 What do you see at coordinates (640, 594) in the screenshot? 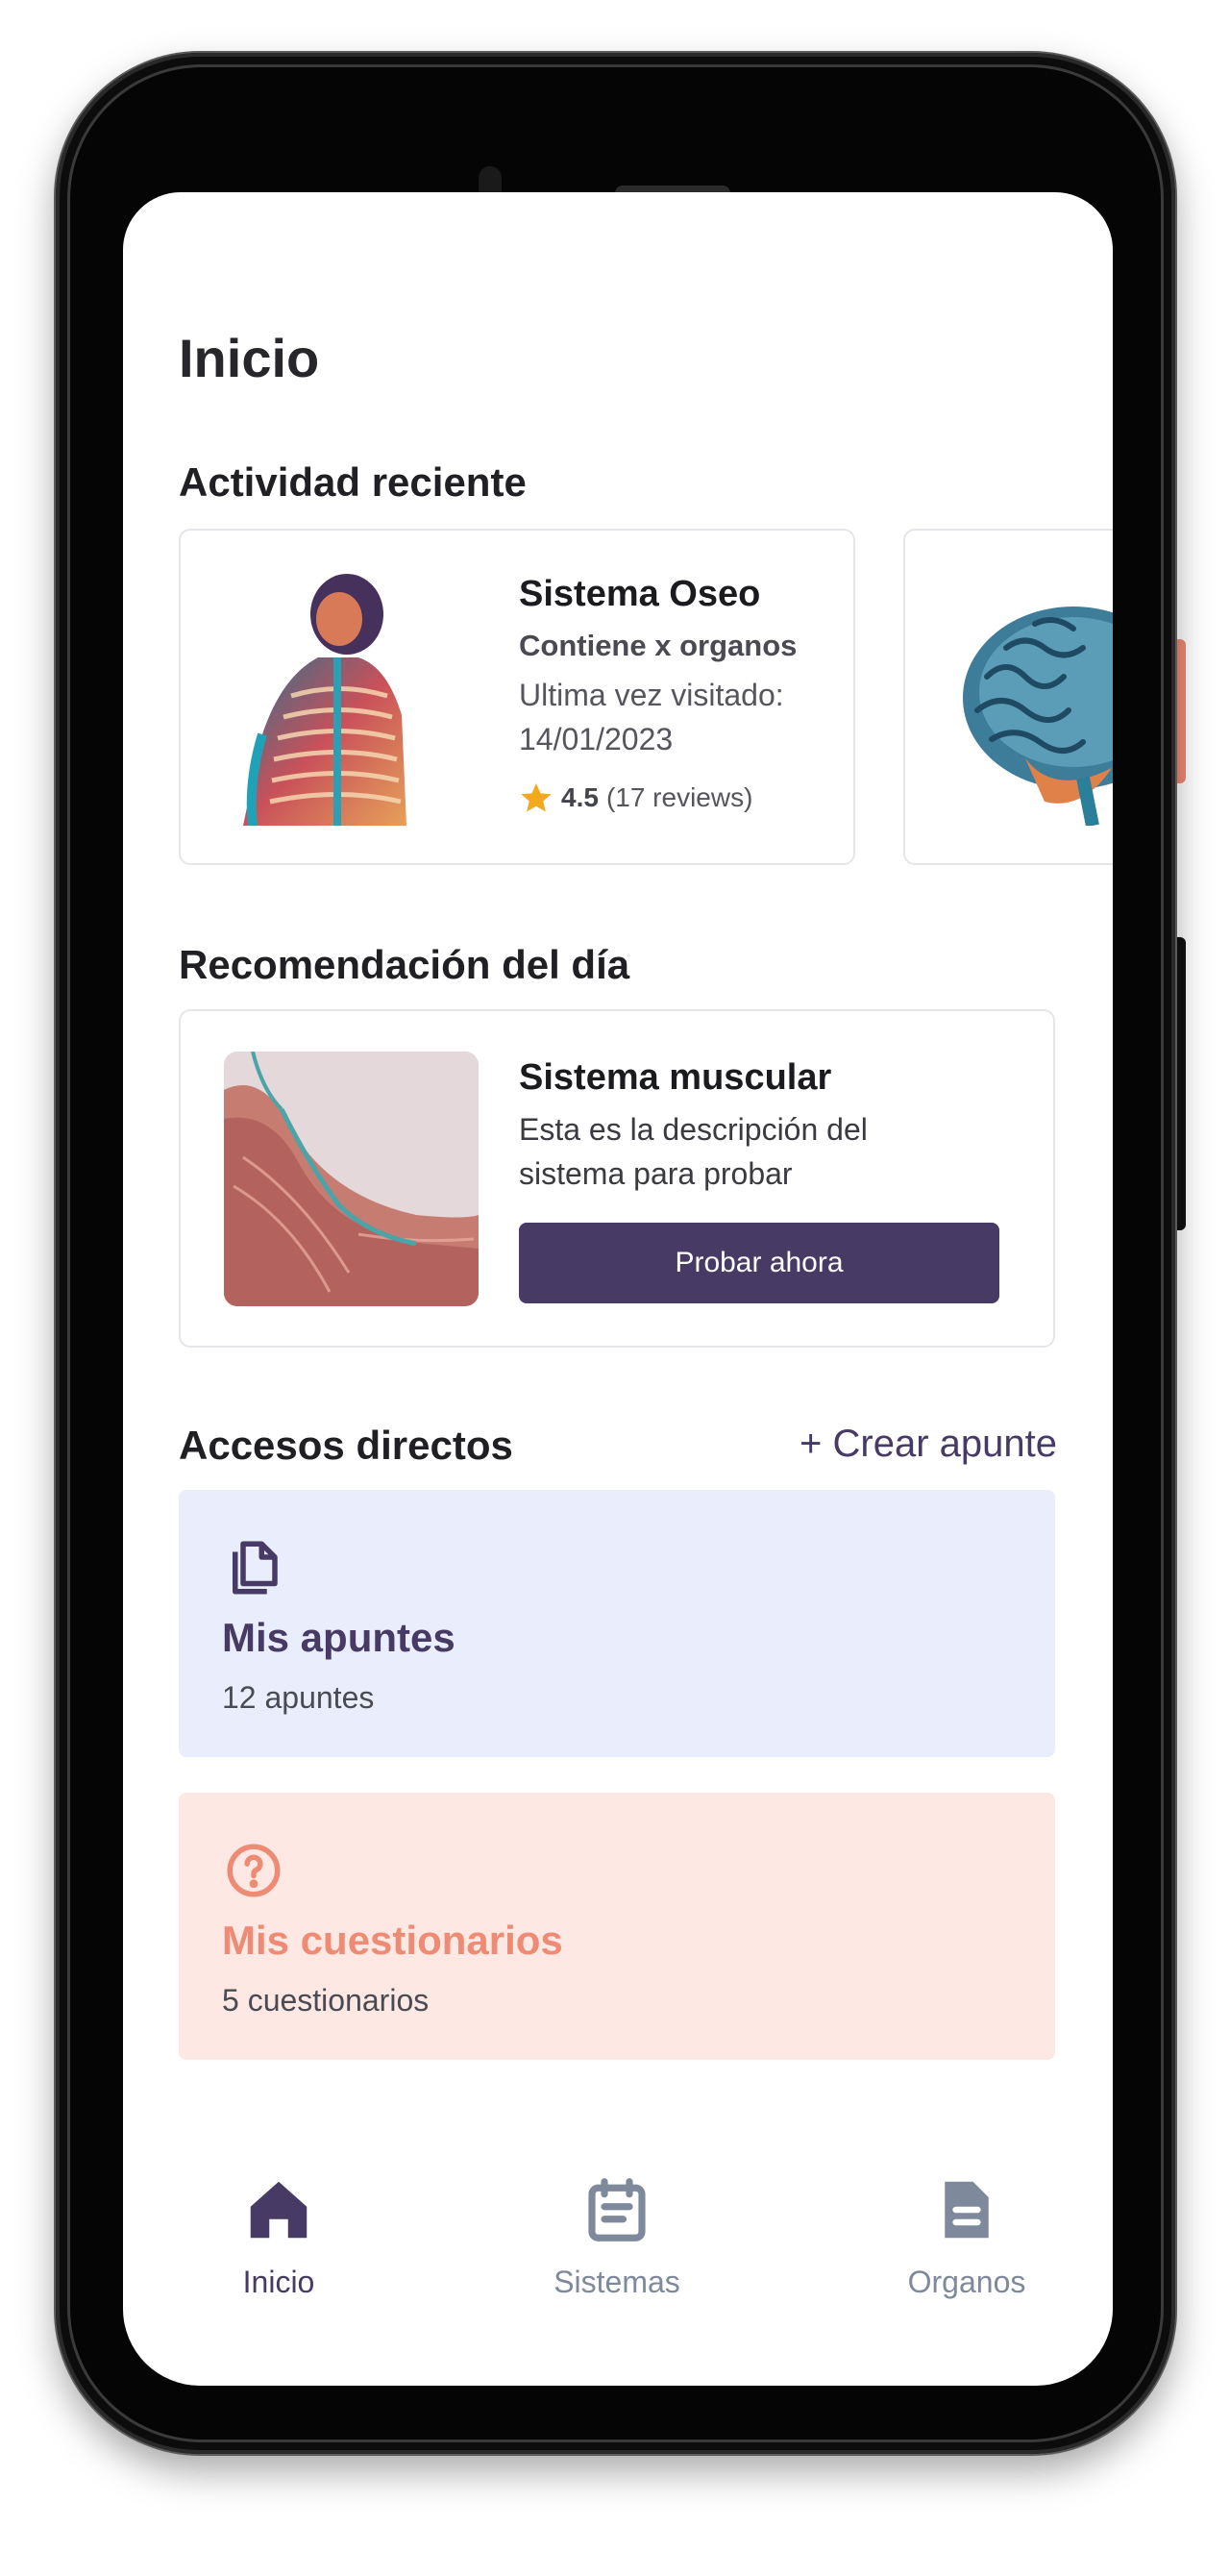
I see `recent-card-title: Sistema Oseo` at bounding box center [640, 594].